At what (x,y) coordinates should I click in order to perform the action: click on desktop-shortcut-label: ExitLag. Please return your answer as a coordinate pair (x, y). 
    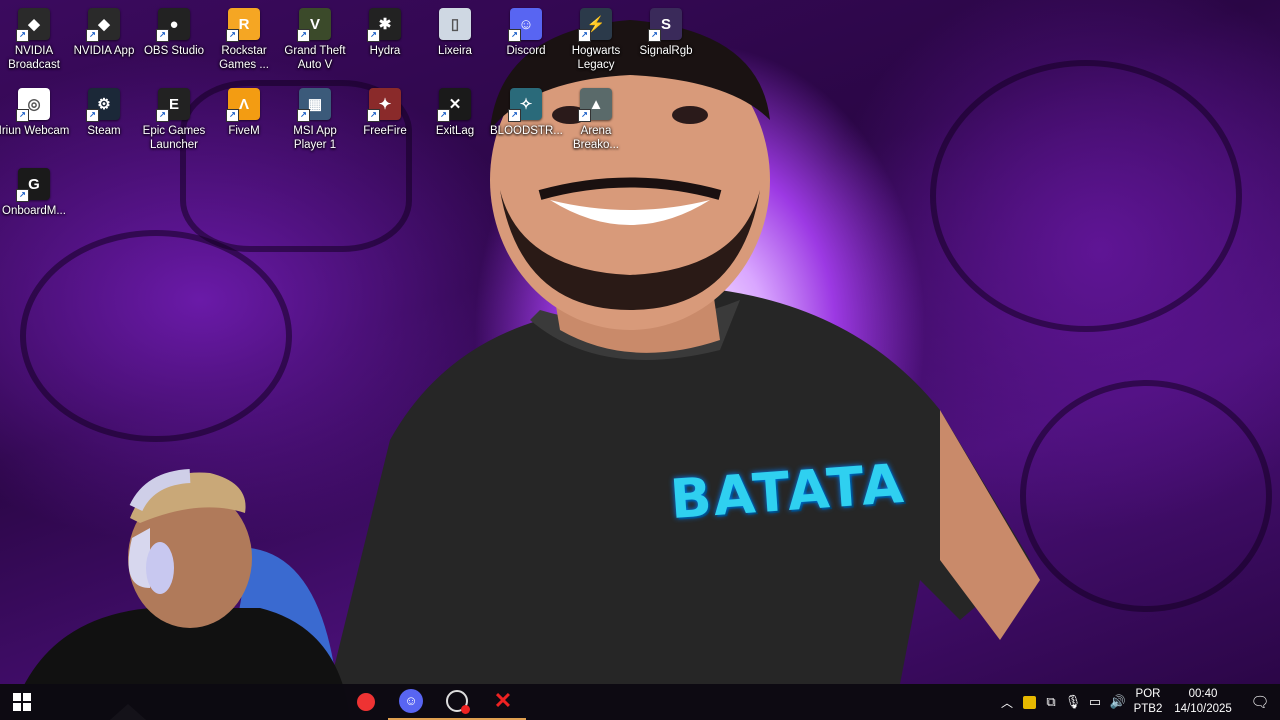
    Looking at the image, I should click on (455, 131).